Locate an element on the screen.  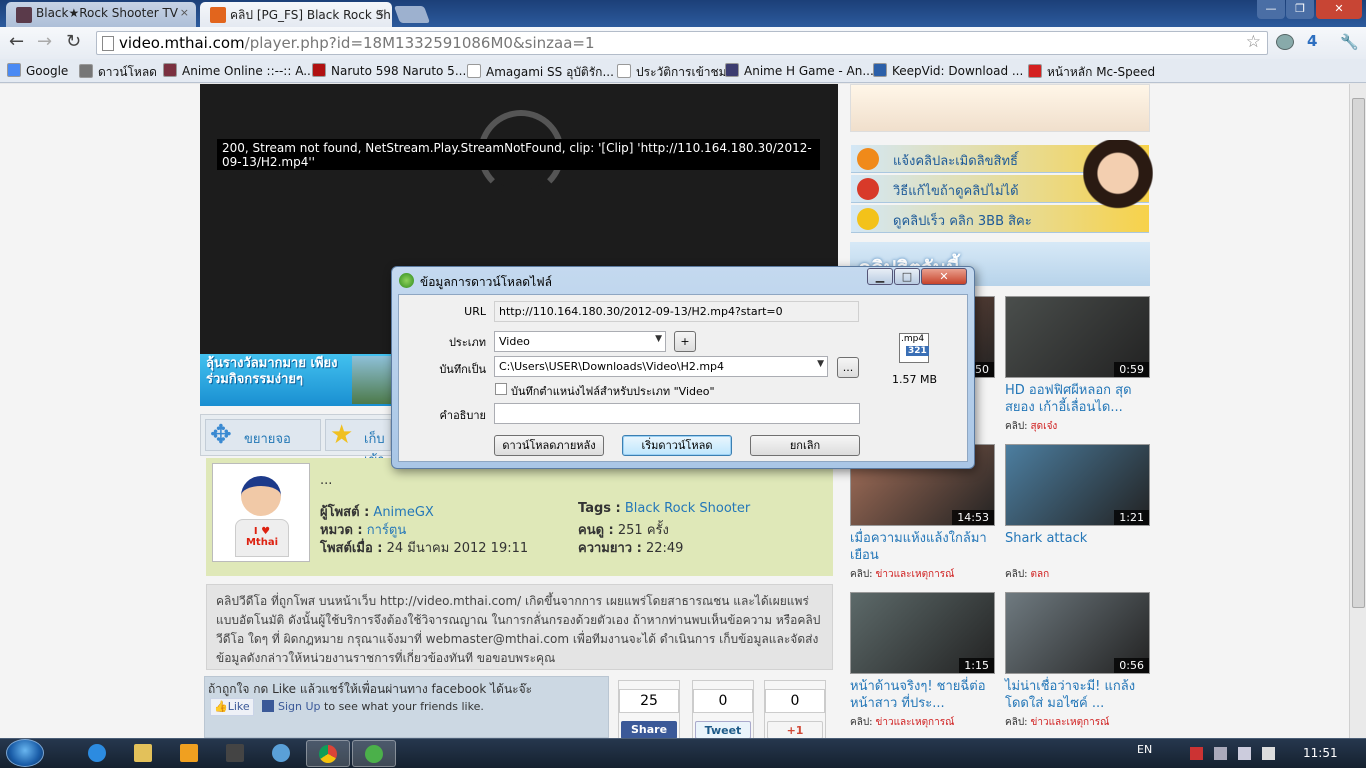
add-type-button: + is located at coordinates (685, 341).